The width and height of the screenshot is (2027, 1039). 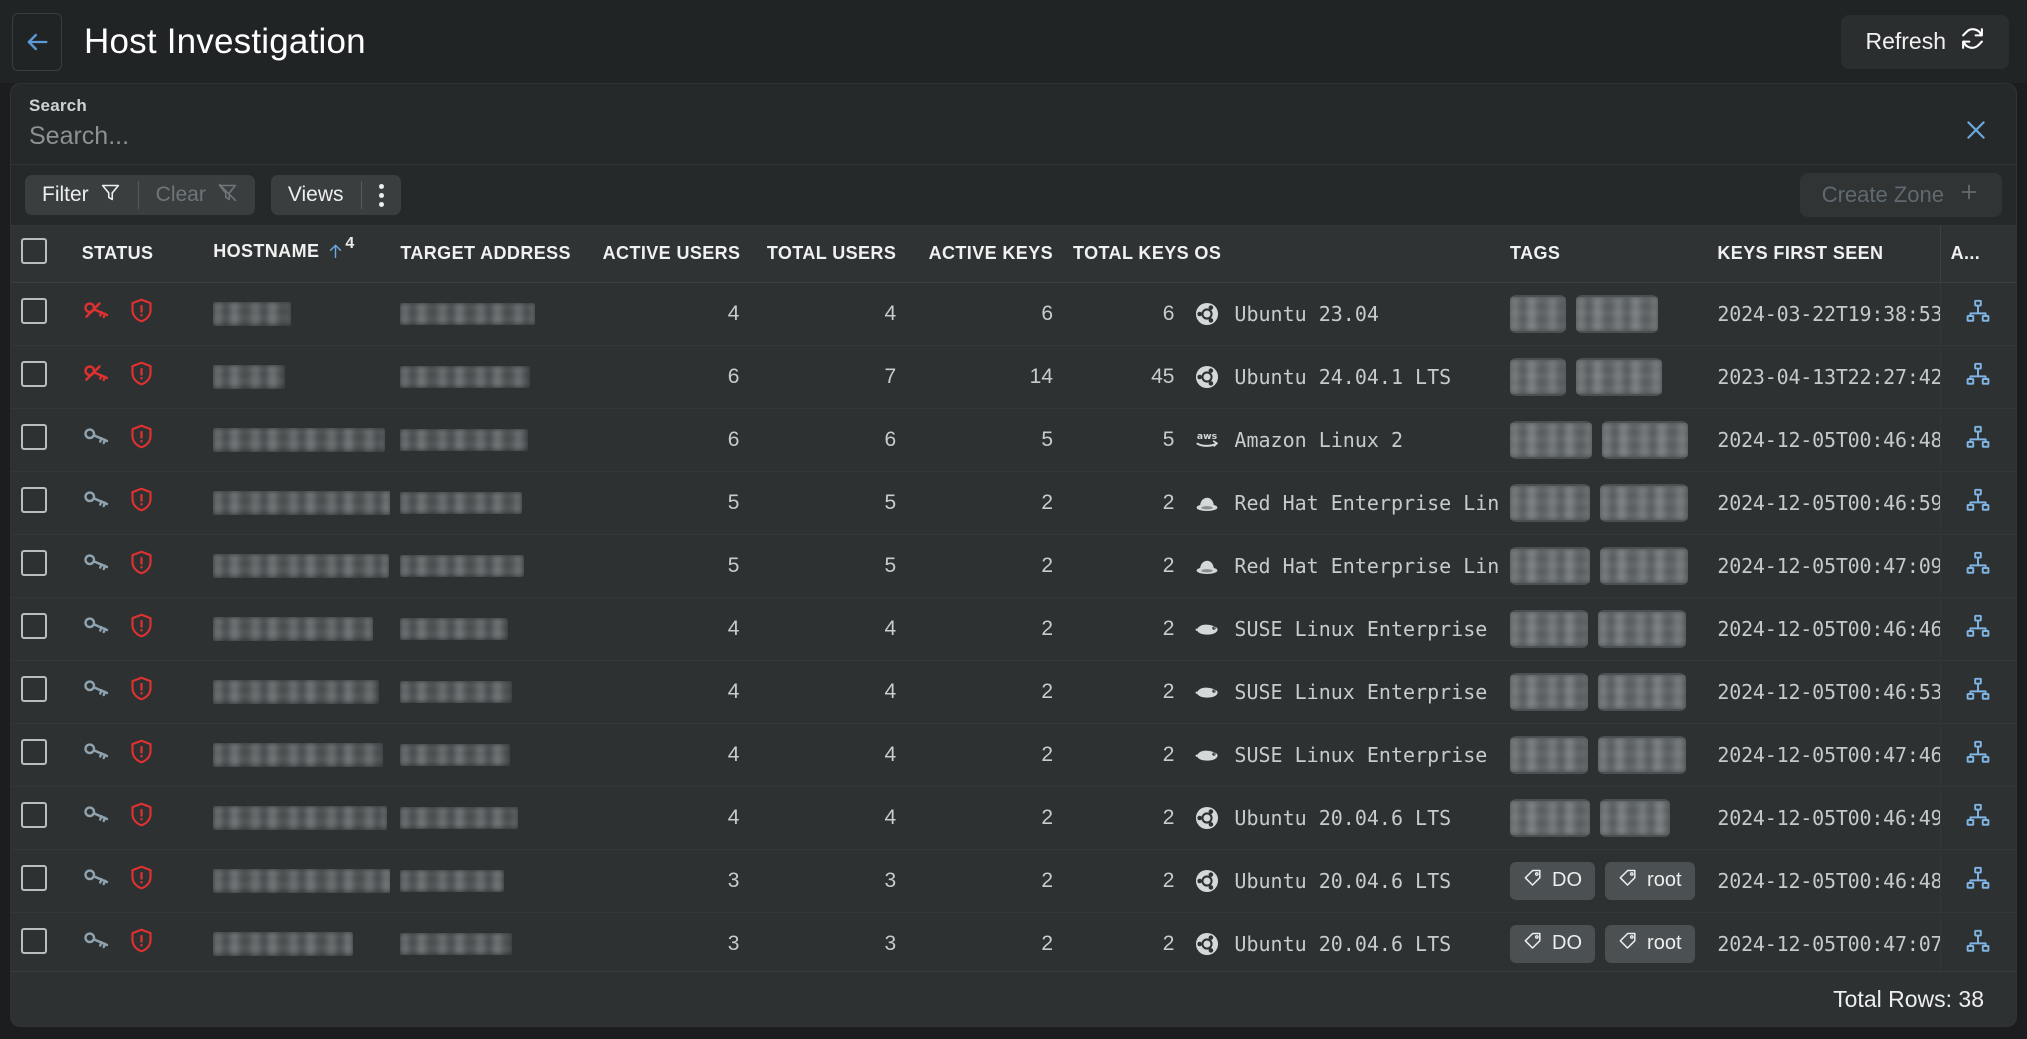 I want to click on column-header-status: STATUS, so click(x=137, y=254).